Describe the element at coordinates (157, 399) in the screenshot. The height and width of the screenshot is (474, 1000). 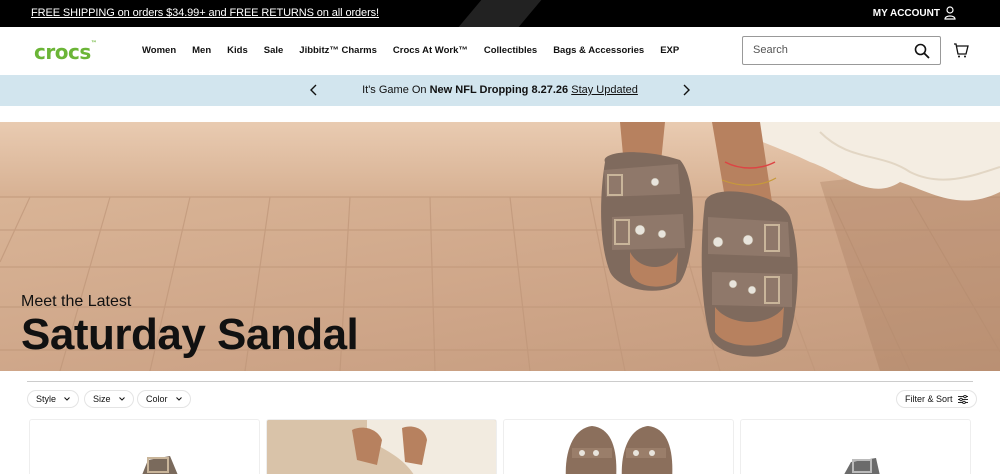
I see `filter-color-label: Color` at that location.